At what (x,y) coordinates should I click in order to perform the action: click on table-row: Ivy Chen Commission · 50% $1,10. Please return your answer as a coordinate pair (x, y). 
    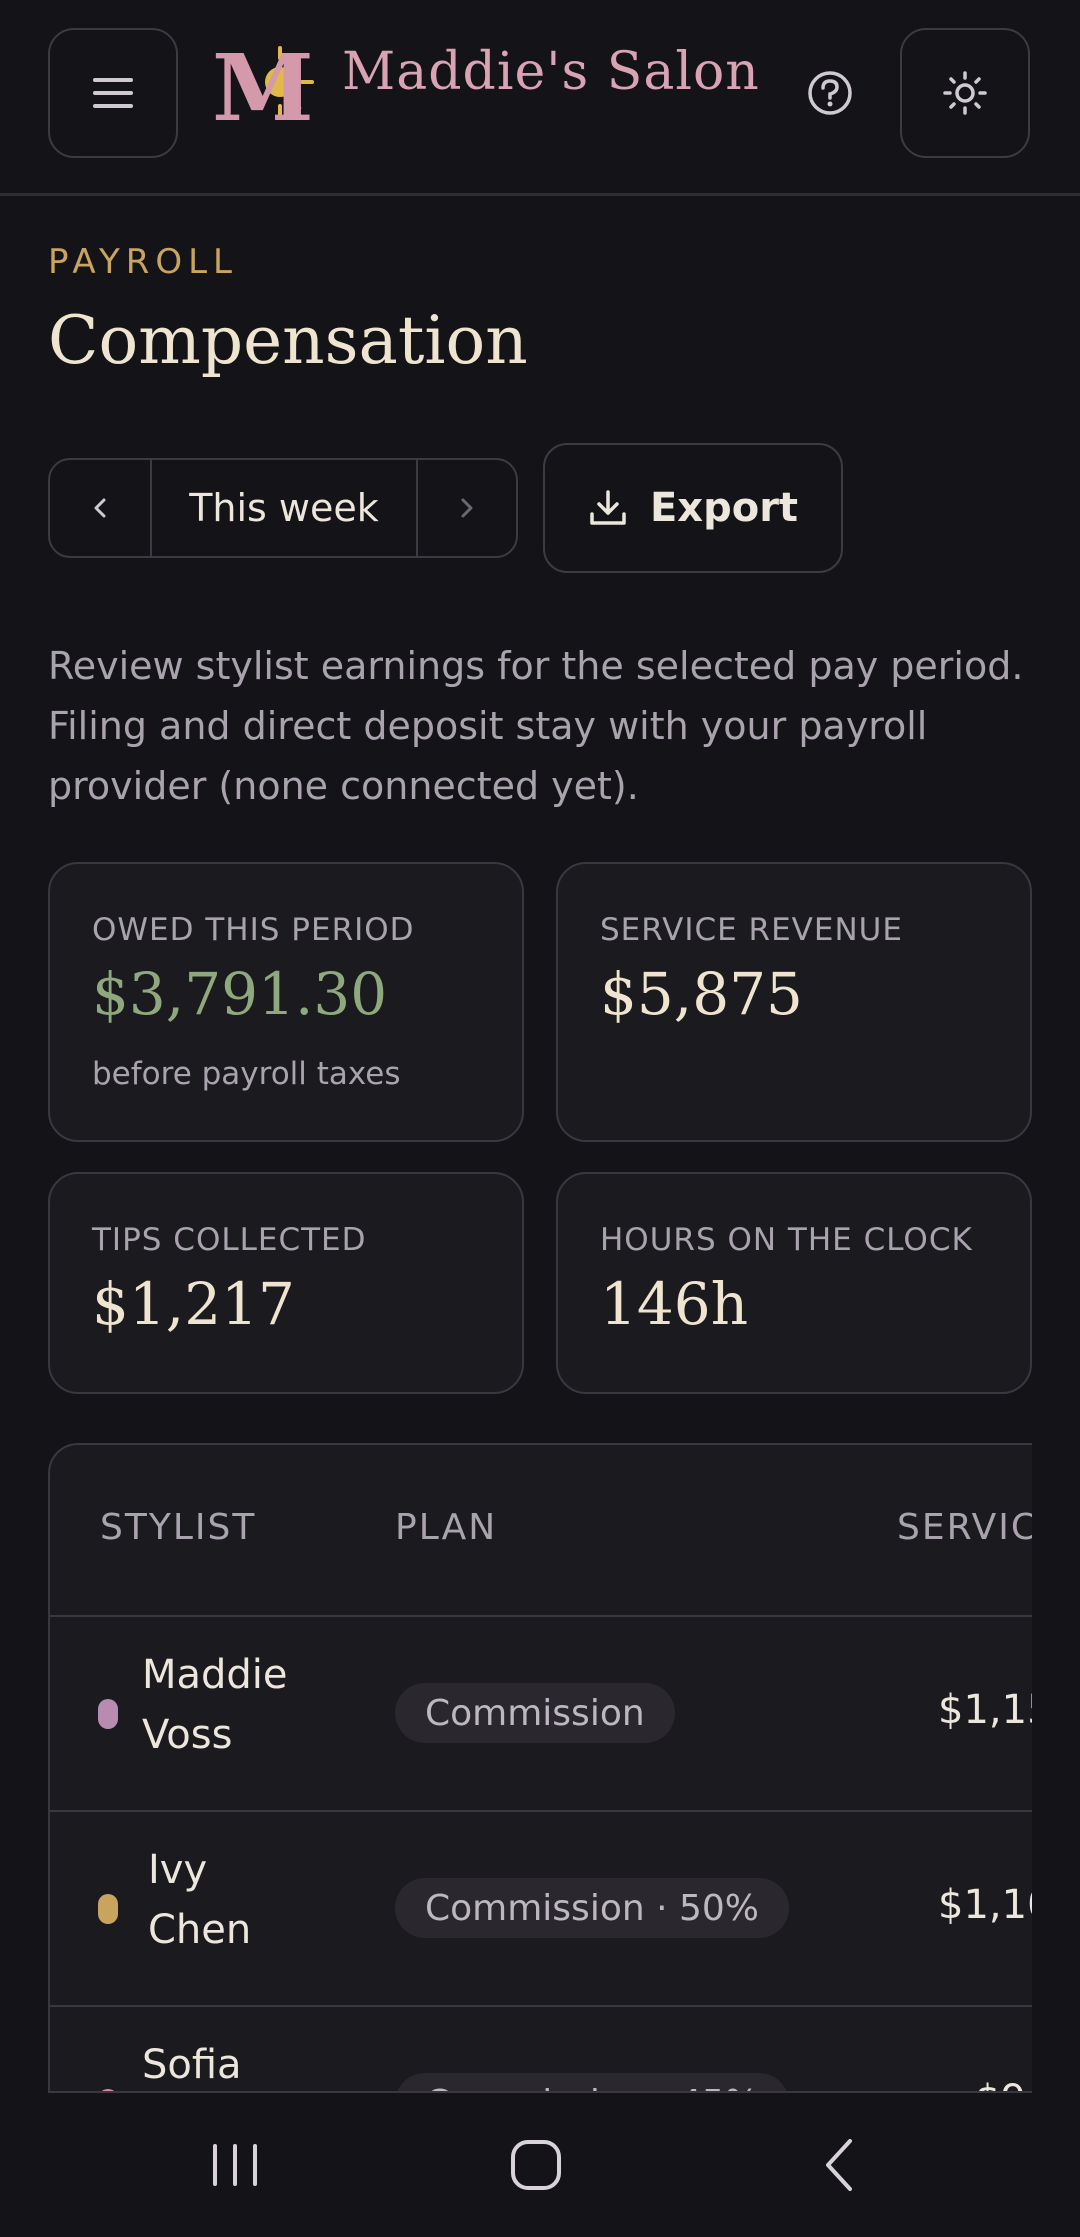
    Looking at the image, I should click on (541, 1909).